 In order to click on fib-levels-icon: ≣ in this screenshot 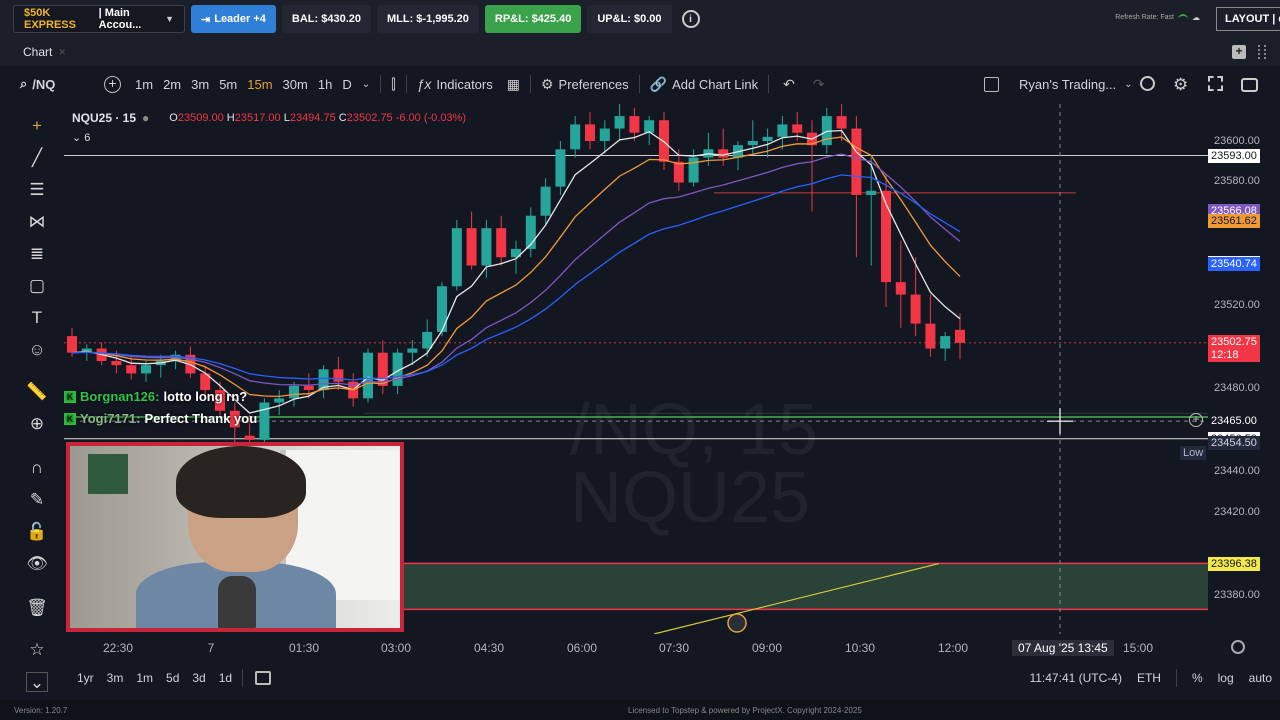, I will do `click(37, 254)`.